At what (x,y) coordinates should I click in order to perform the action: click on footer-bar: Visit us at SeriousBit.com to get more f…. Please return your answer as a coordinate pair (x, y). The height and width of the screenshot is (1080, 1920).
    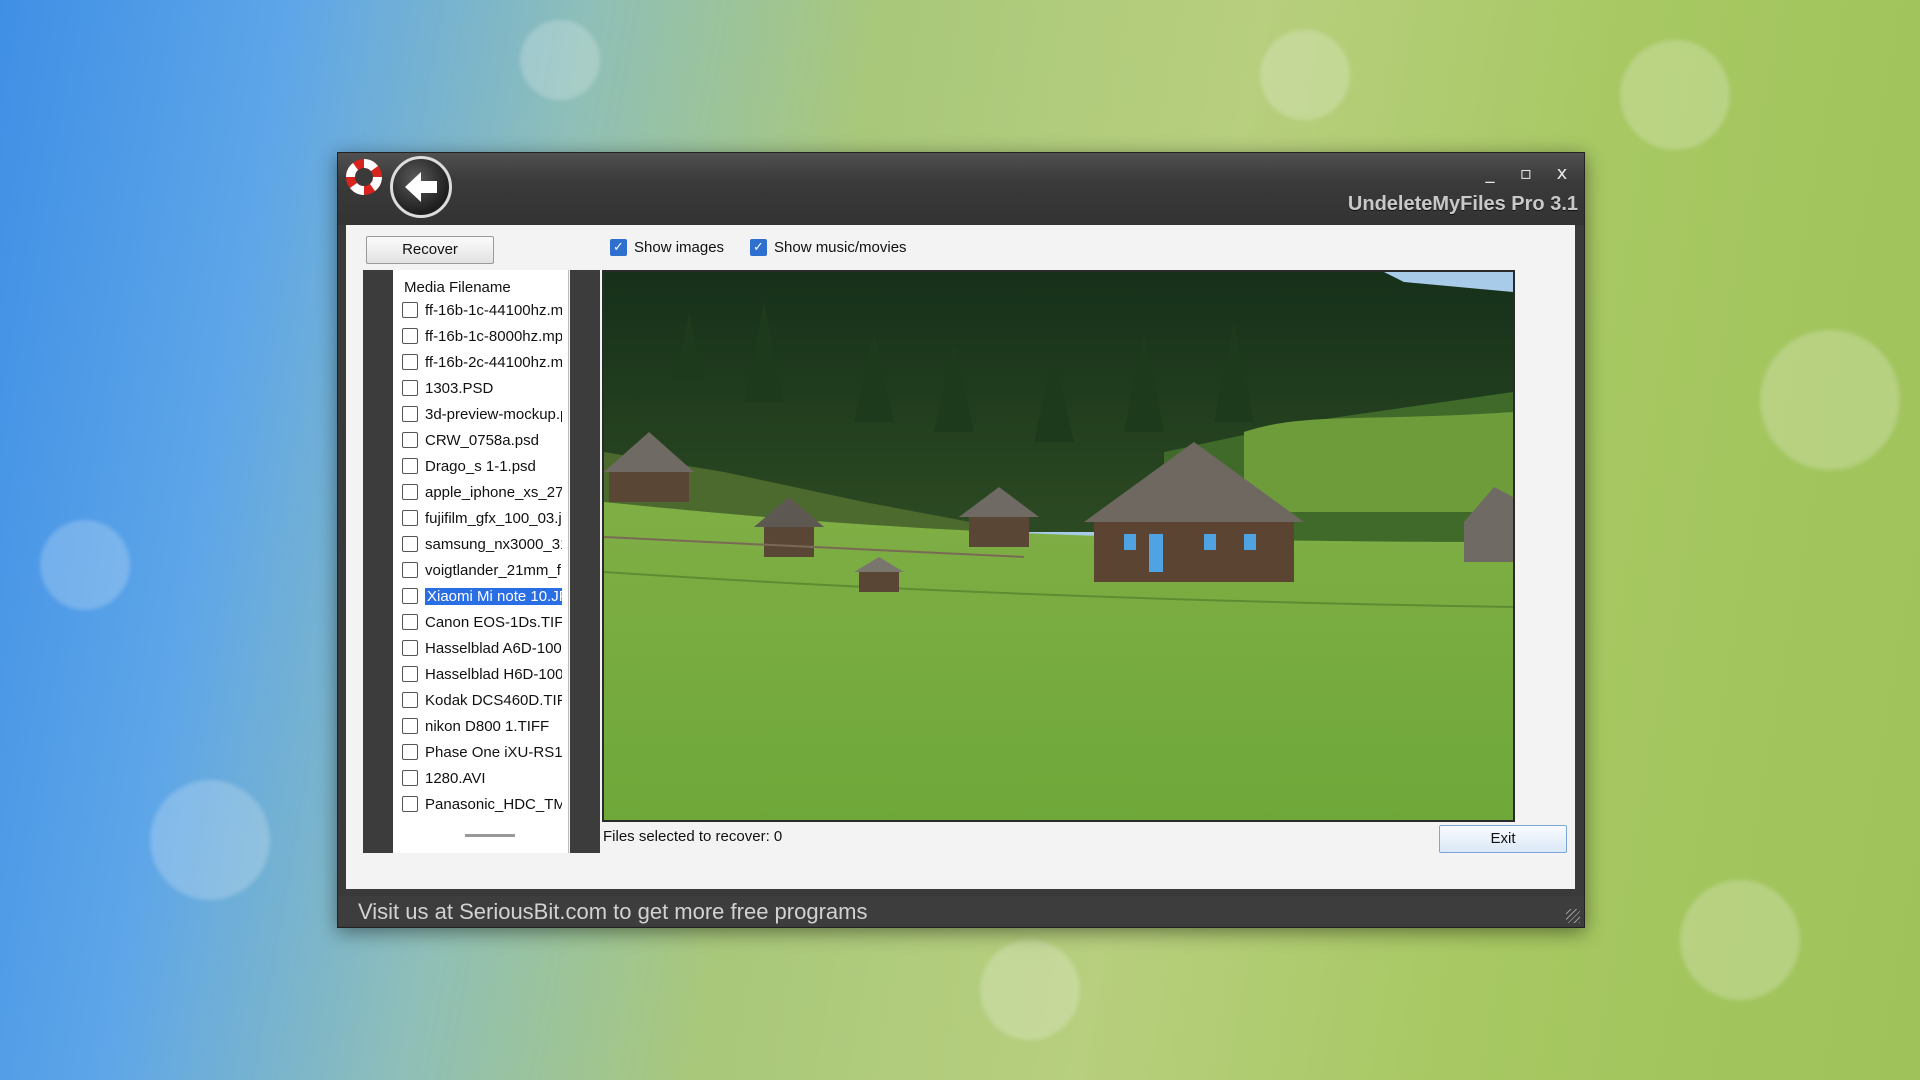
    Looking at the image, I should click on (961, 911).